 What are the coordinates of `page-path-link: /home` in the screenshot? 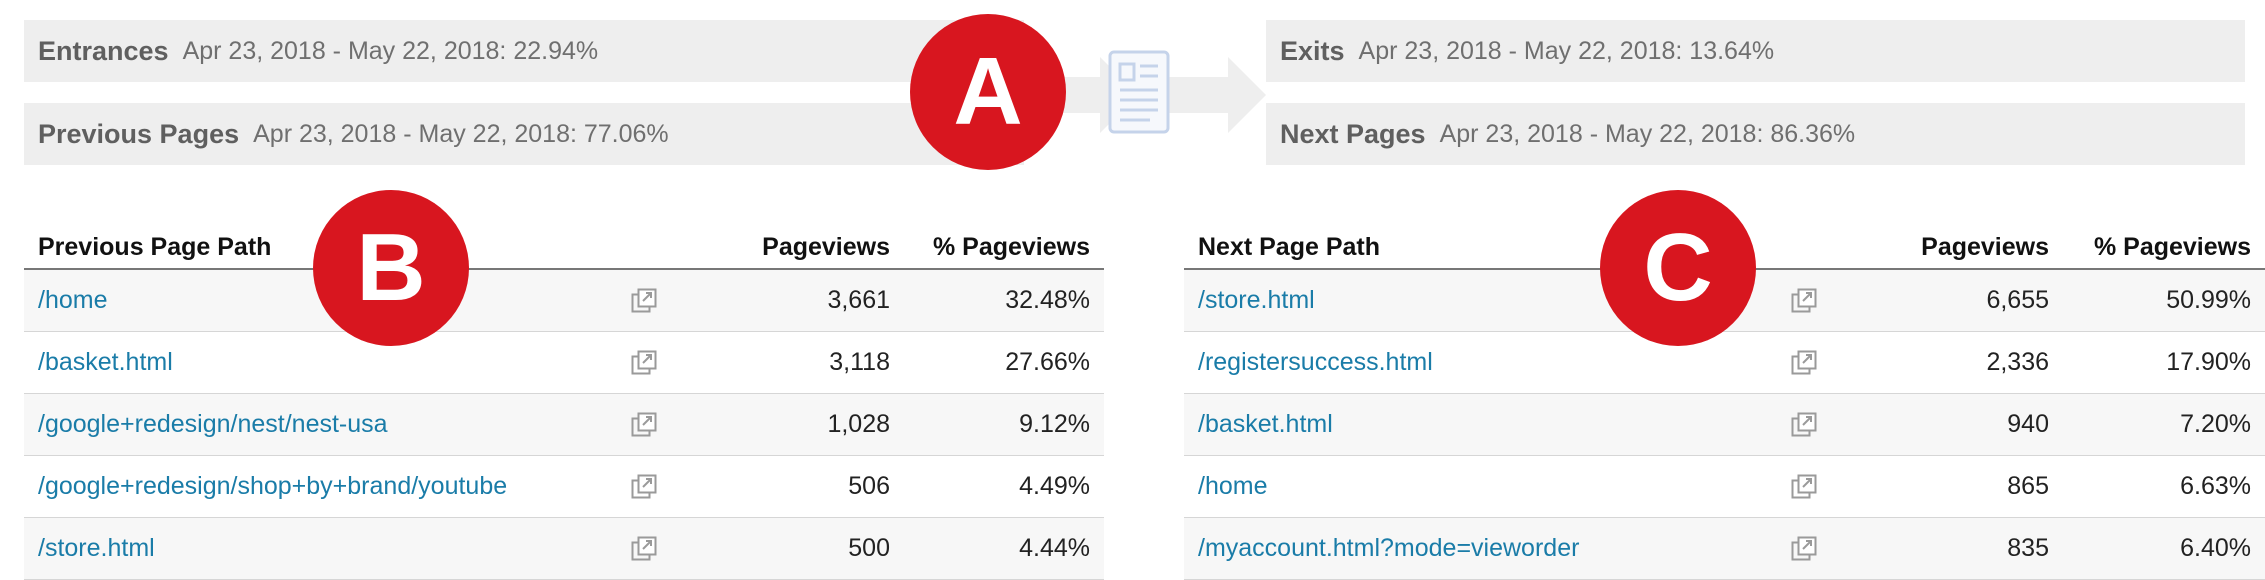 It's located at (1479, 486).